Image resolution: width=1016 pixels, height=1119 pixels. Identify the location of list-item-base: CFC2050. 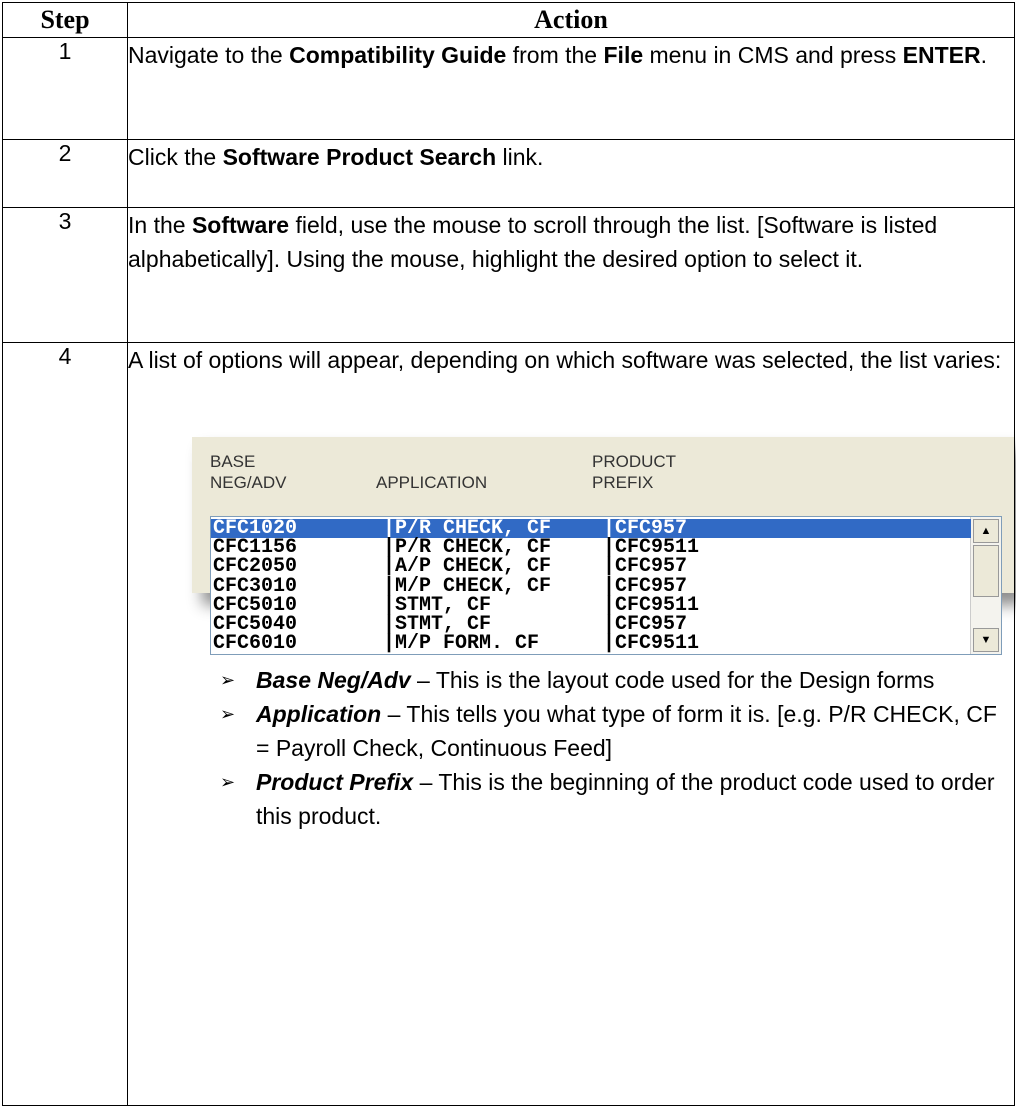
(255, 567).